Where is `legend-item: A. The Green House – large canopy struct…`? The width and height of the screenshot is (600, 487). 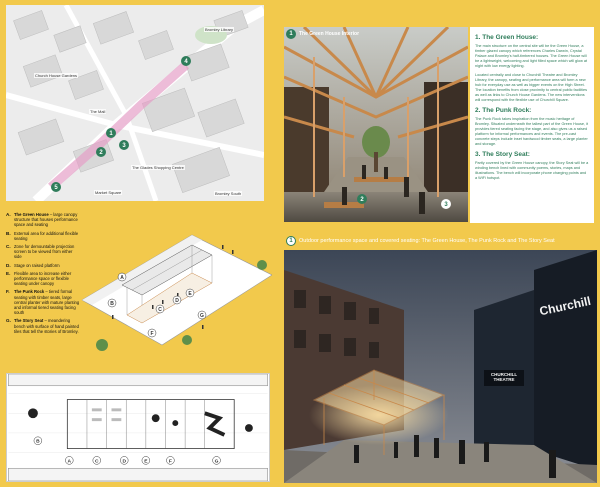 legend-item: A. The Green House – large canopy struct… is located at coordinates (43, 220).